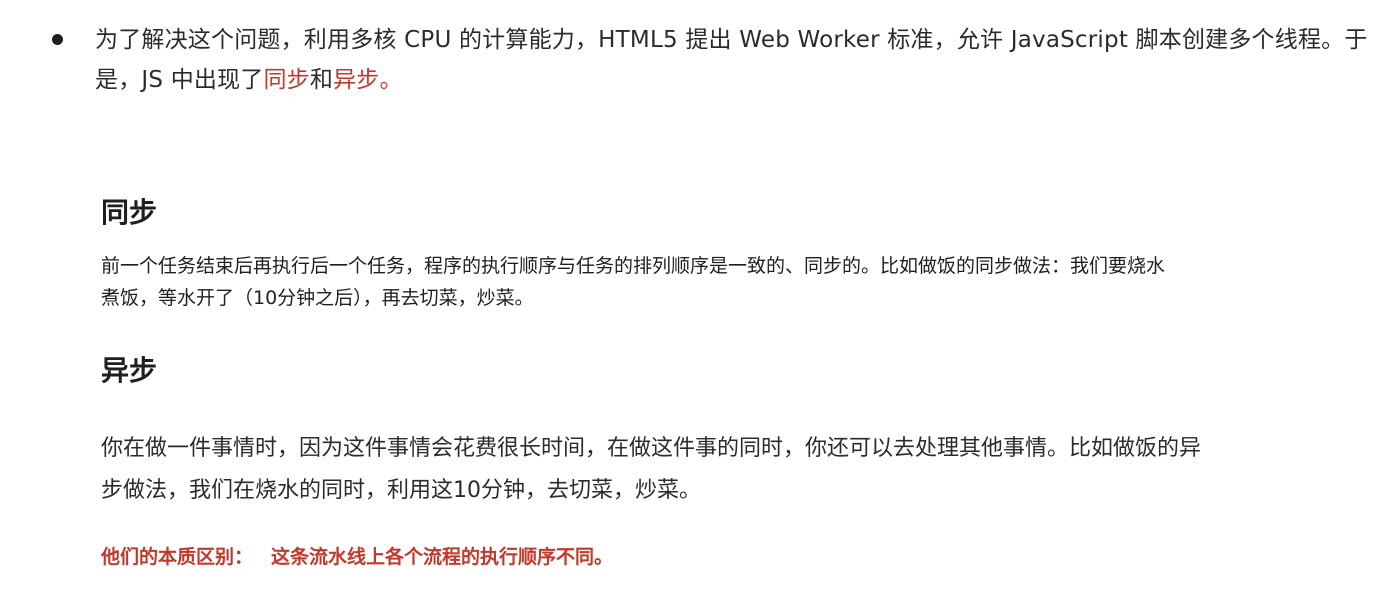 This screenshot has width=1390, height=610. Describe the element at coordinates (368, 80) in the screenshot. I see `intro-async-highlight: 异步。` at that location.